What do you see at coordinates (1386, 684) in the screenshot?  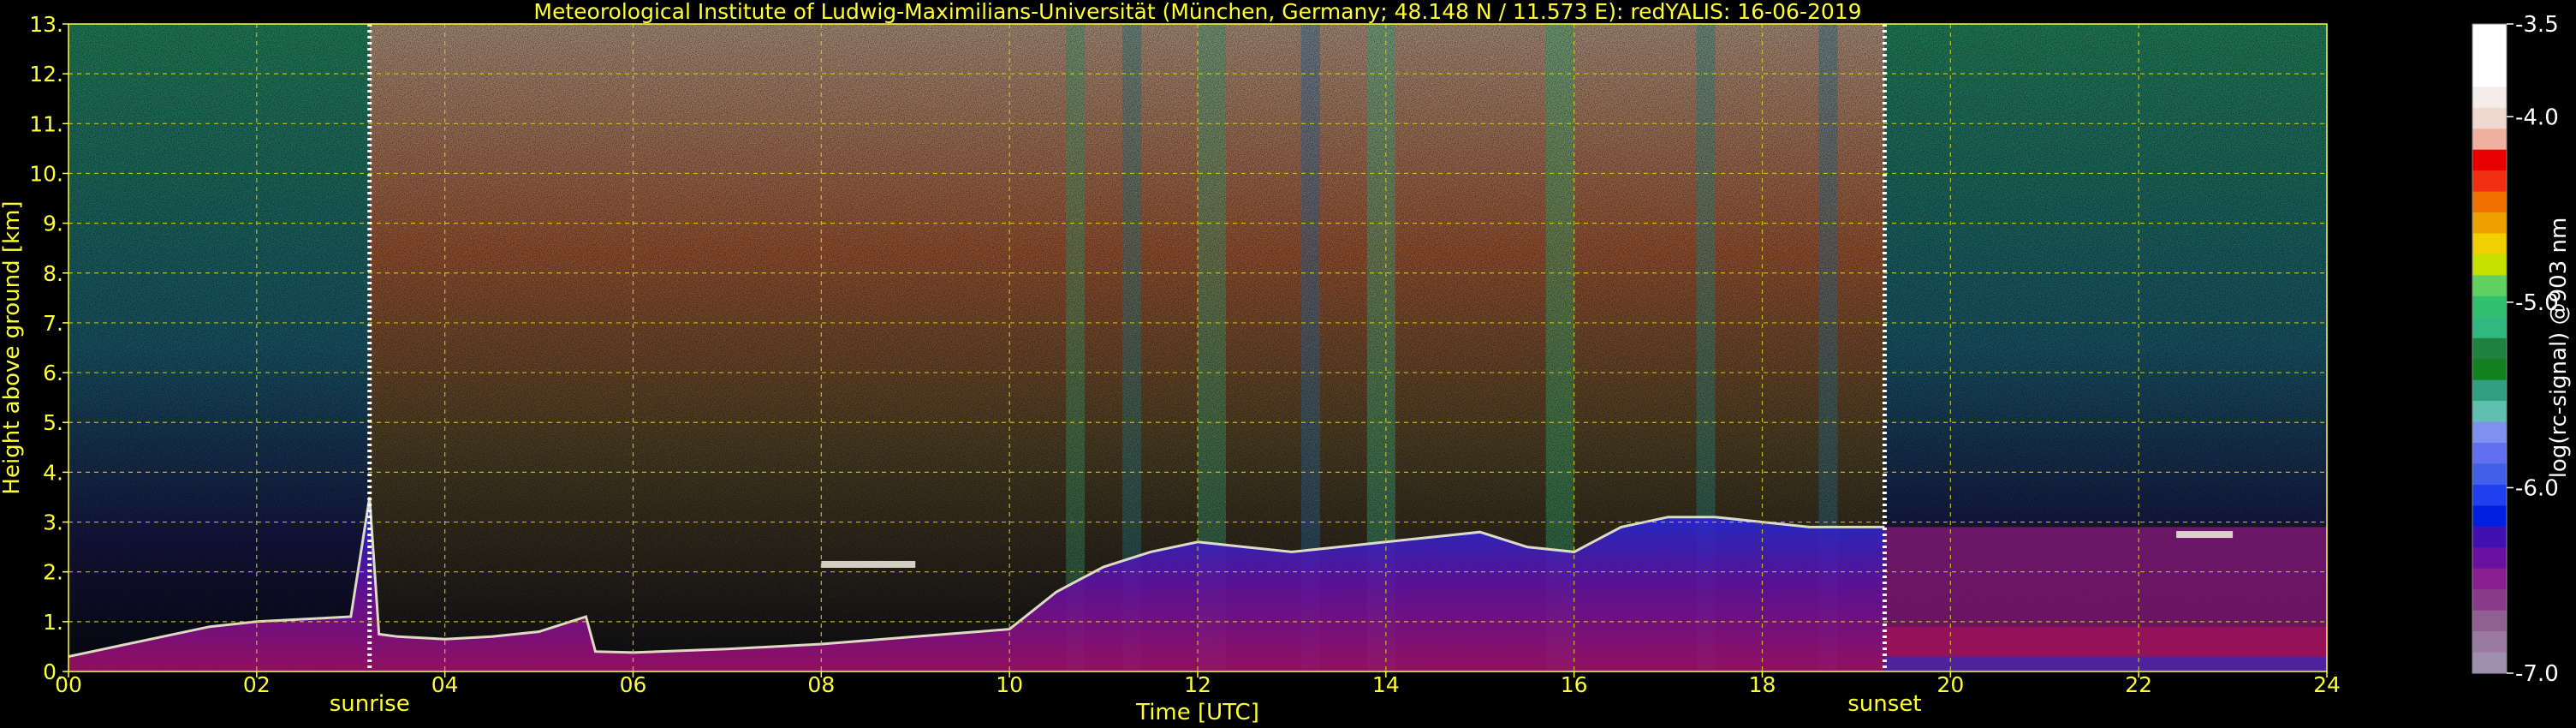 I see `x-tick-label: 14` at bounding box center [1386, 684].